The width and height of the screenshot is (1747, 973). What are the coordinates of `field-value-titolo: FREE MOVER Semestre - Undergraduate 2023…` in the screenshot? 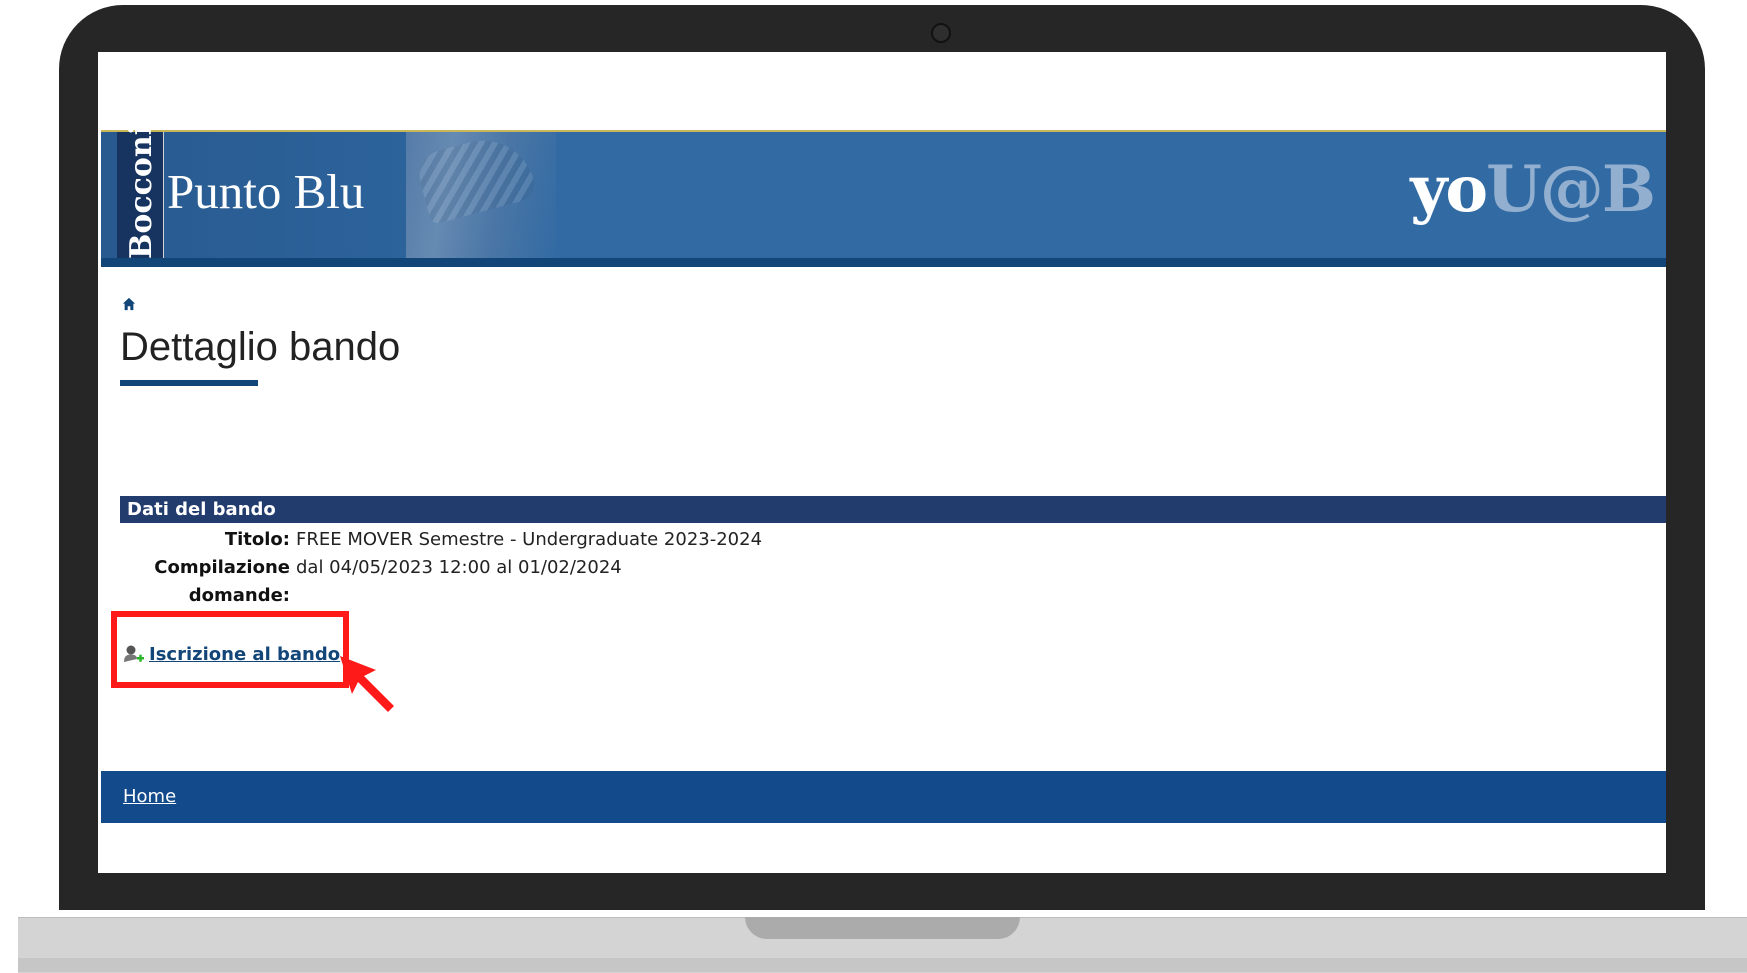 It's located at (529, 539).